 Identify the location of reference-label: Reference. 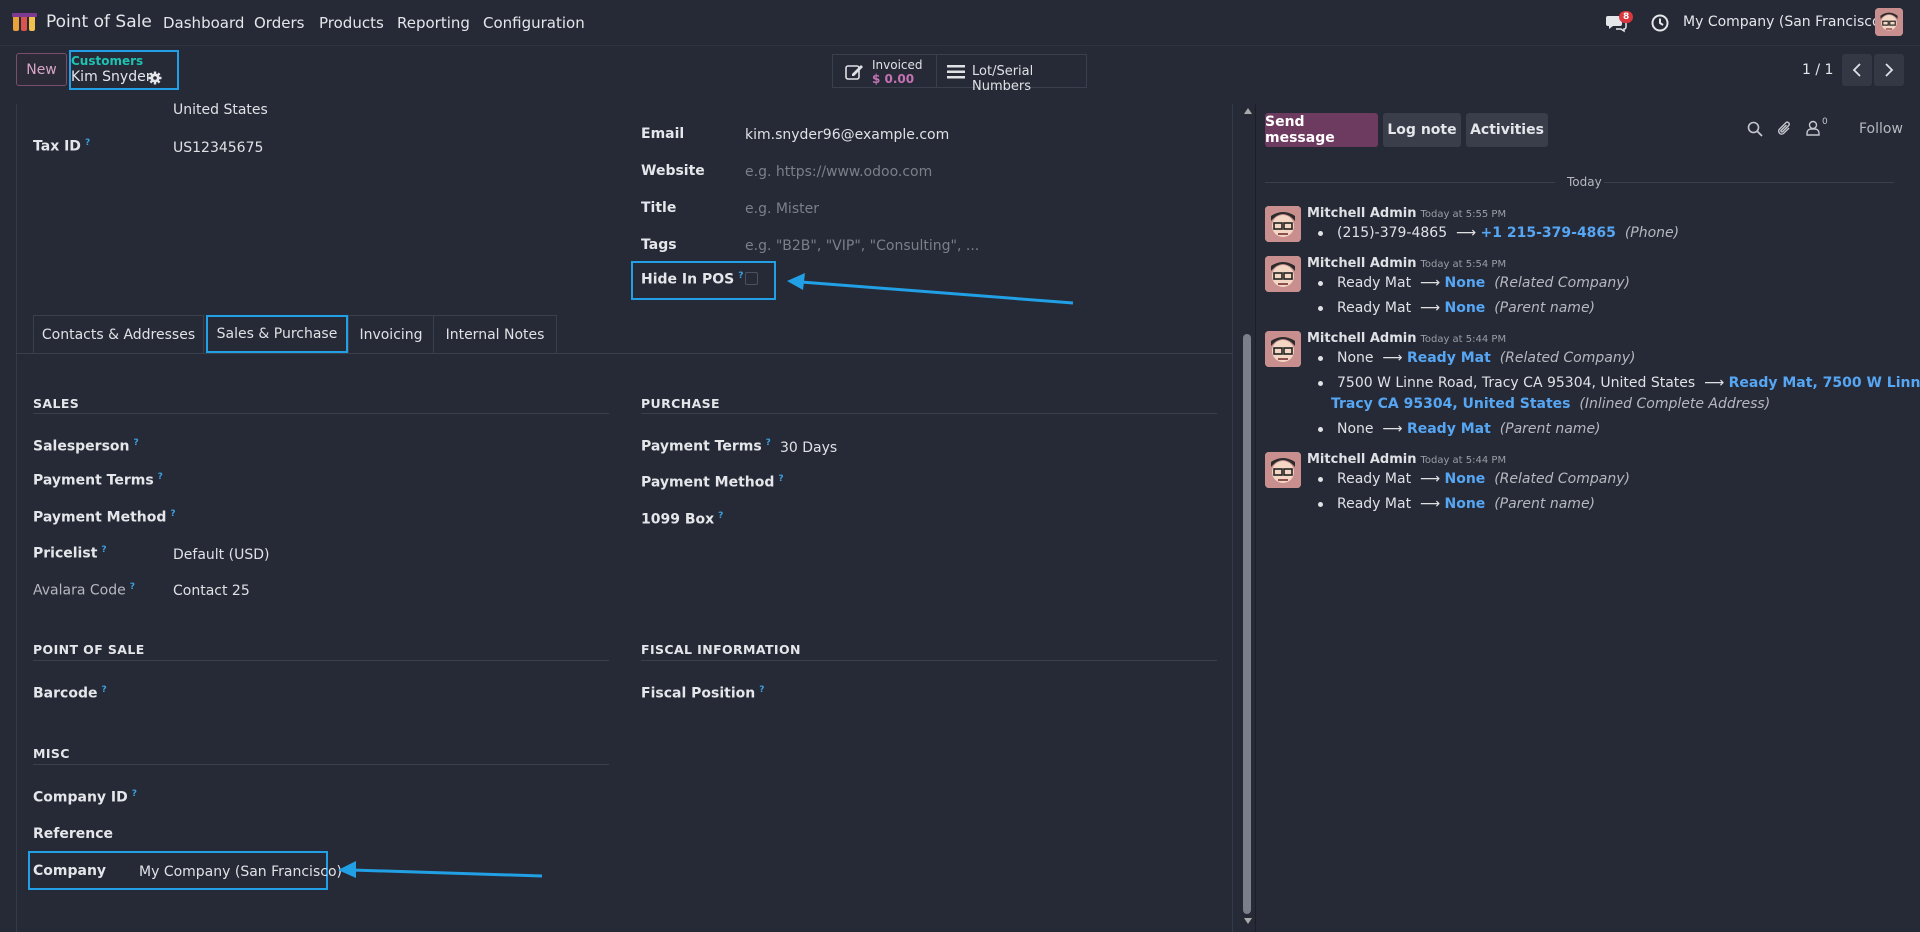
(73, 834).